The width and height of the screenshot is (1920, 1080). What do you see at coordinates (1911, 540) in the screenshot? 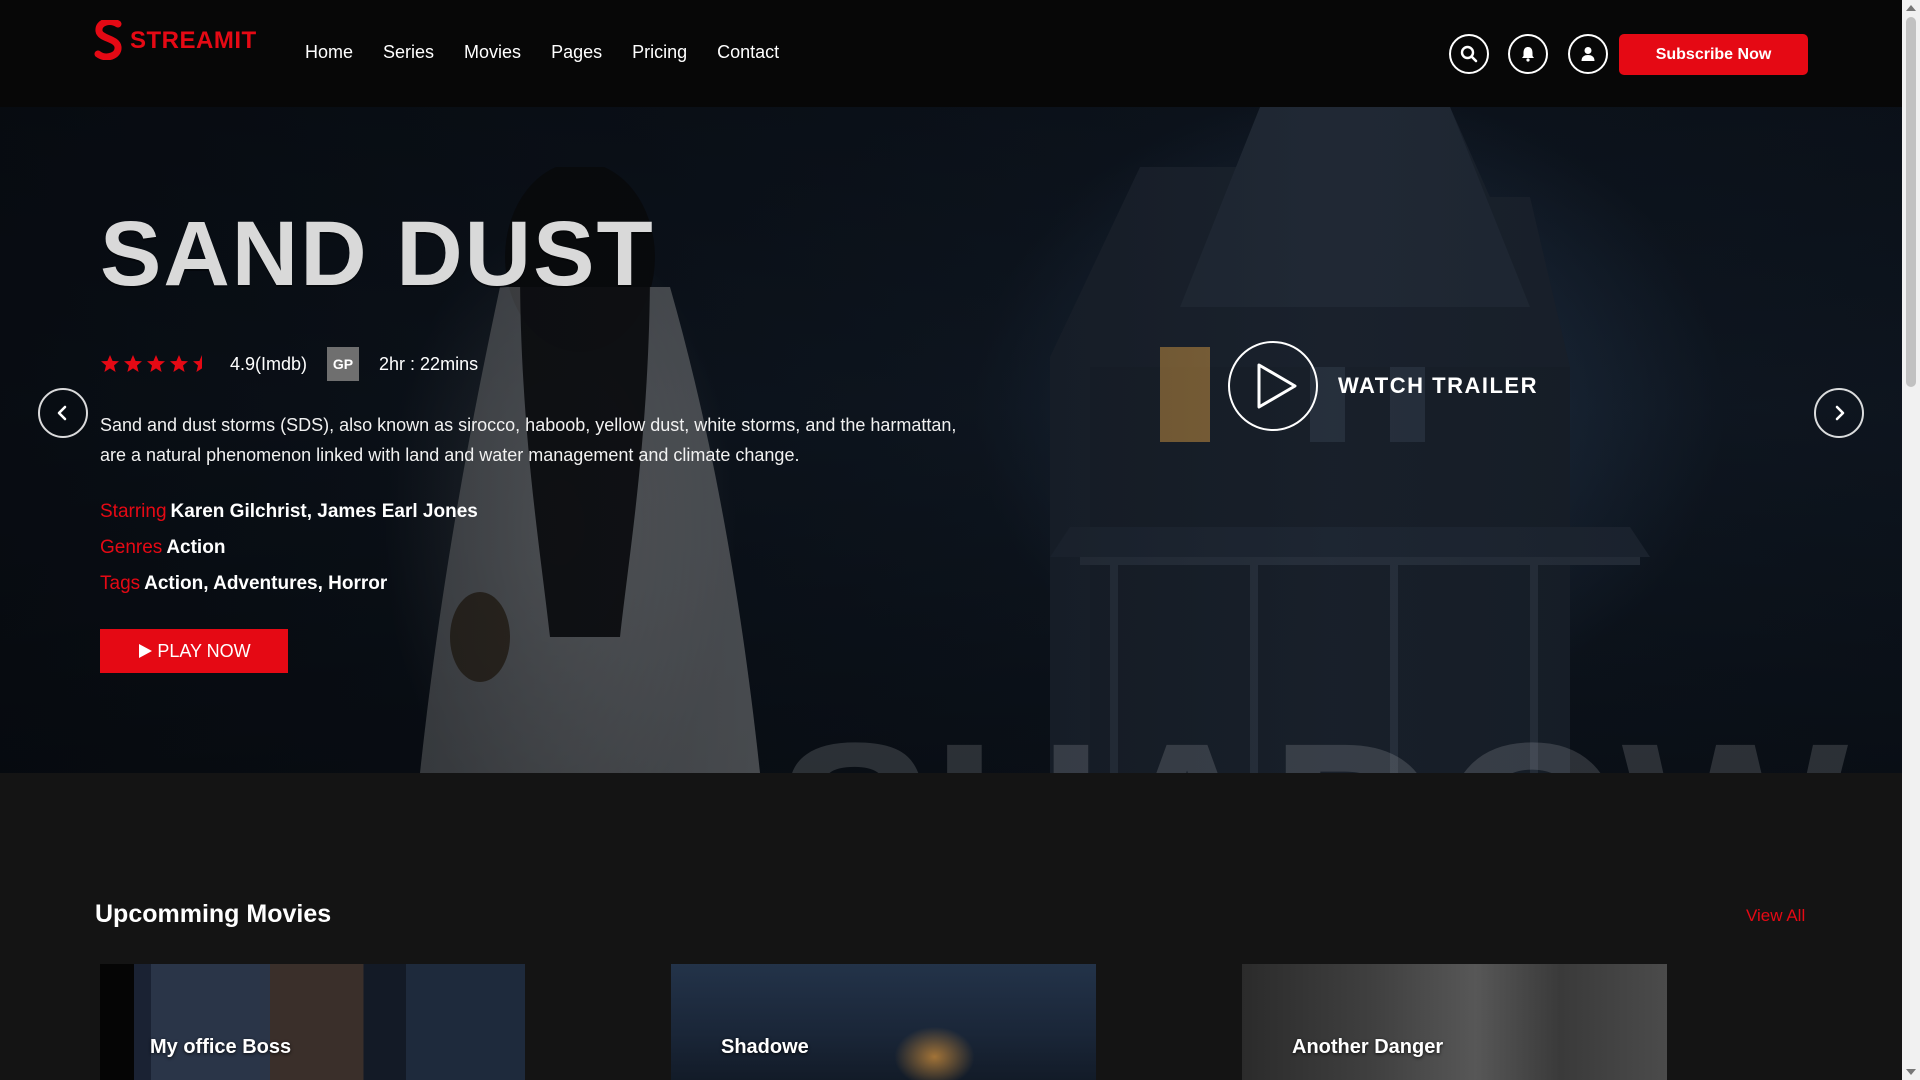
I see `page-scrollbar` at bounding box center [1911, 540].